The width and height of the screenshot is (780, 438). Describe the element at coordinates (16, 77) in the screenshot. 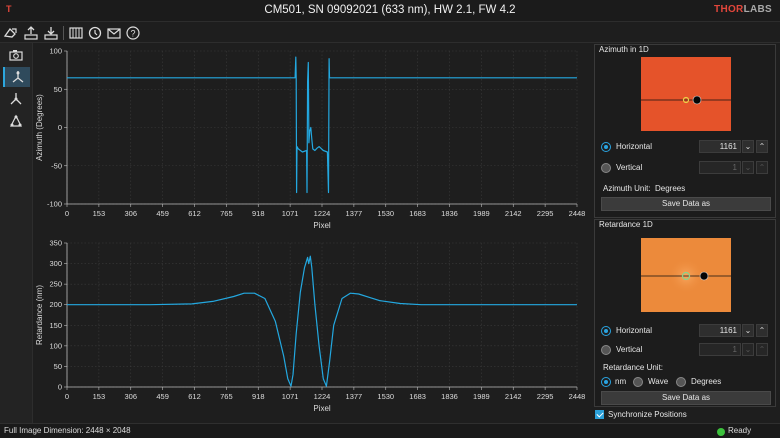

I see `azimuth-plot-icon` at that location.